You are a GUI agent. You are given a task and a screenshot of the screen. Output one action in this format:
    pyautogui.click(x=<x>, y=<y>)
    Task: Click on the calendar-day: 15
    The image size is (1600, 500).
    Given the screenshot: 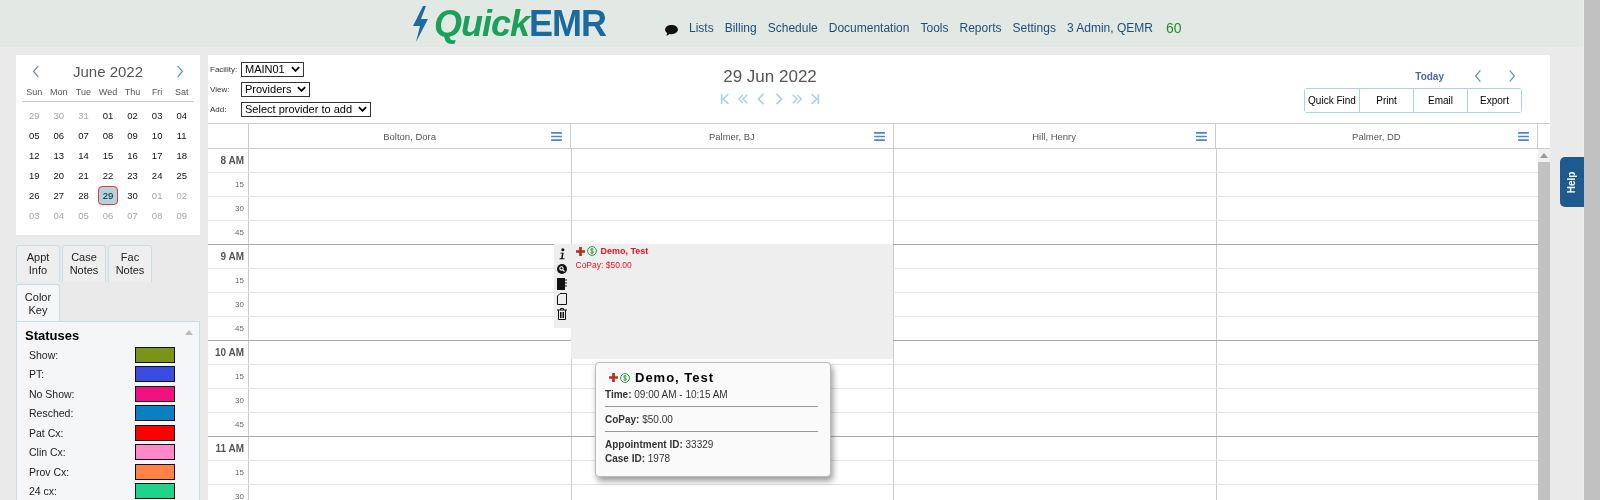 What is the action you would take?
    pyautogui.click(x=108, y=155)
    